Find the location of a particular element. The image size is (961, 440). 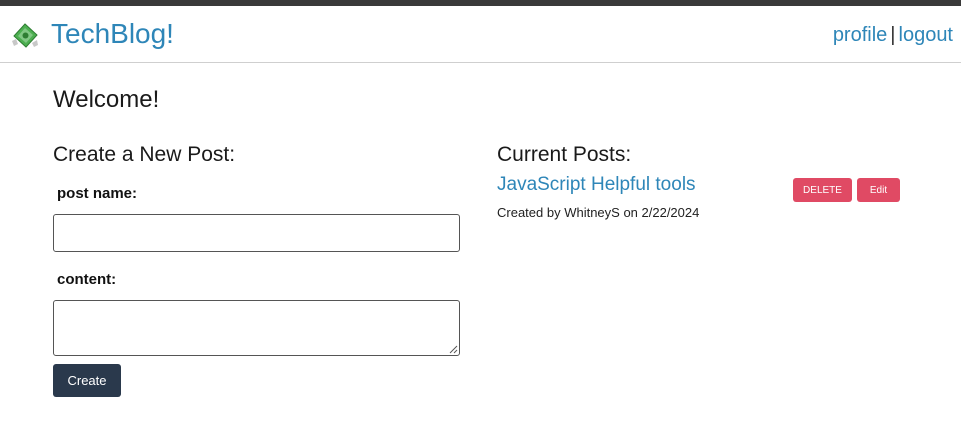

current-posts-heading: Current Posts: is located at coordinates (564, 154).